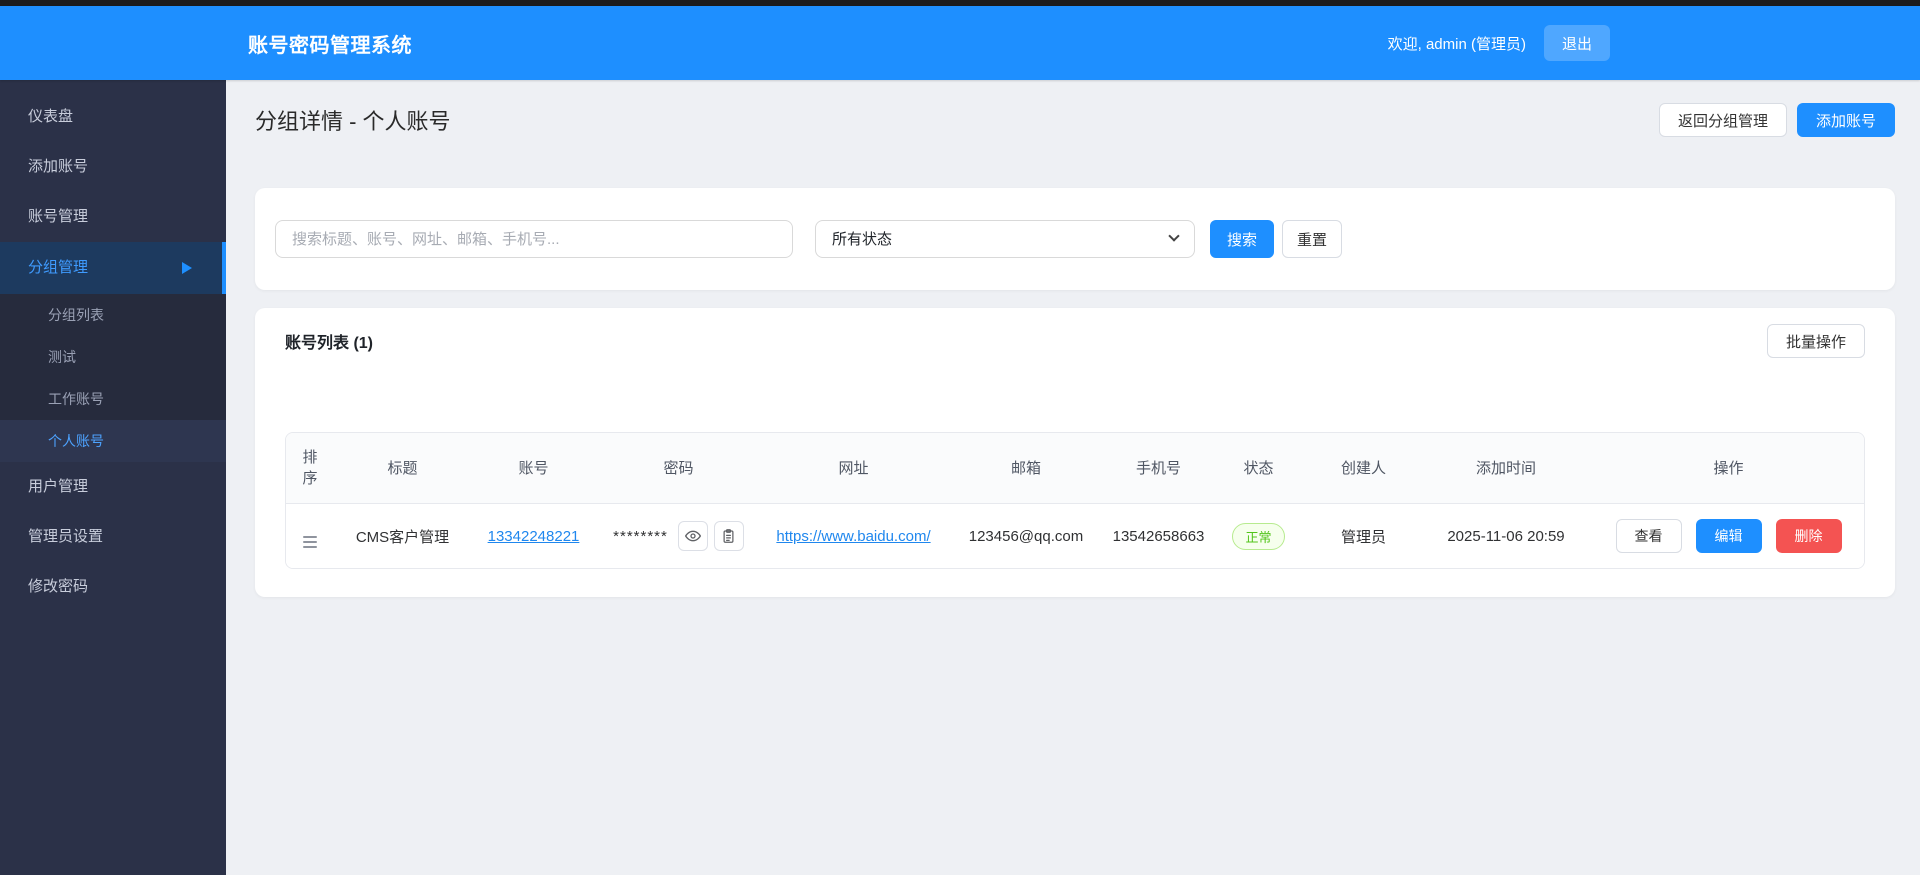  I want to click on page-head: 分组详情 - 个人账号 返回分组管理 添加账号, so click(1075, 120).